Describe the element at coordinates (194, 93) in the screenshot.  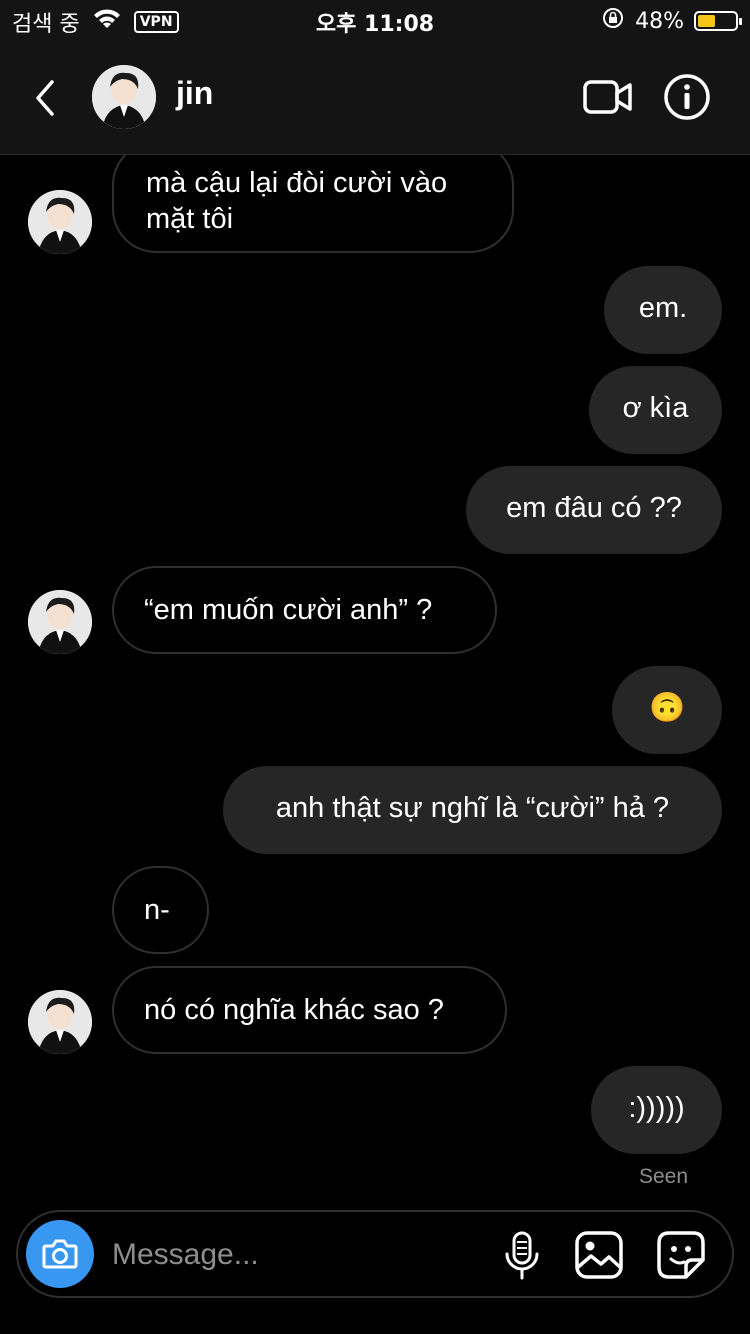
I see `contact-name: jin` at that location.